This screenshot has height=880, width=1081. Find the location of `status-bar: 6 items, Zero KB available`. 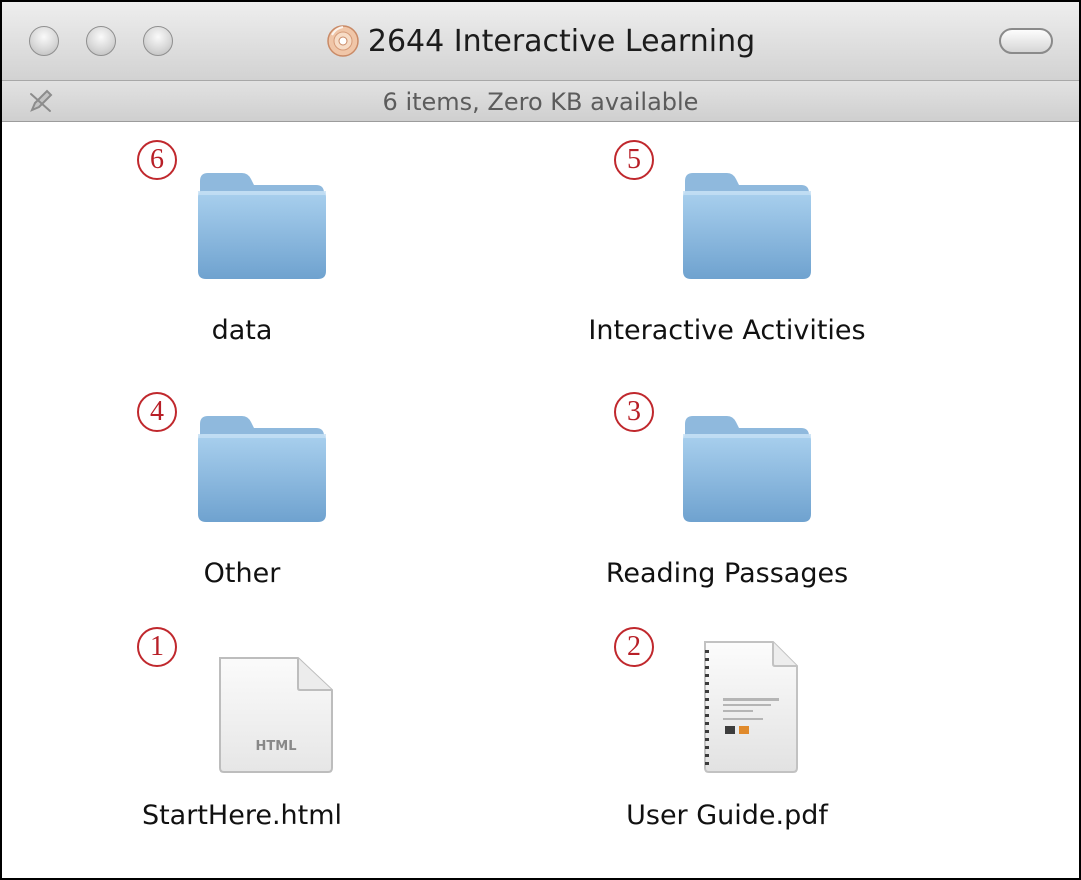

status-bar: 6 items, Zero KB available is located at coordinates (540, 101).